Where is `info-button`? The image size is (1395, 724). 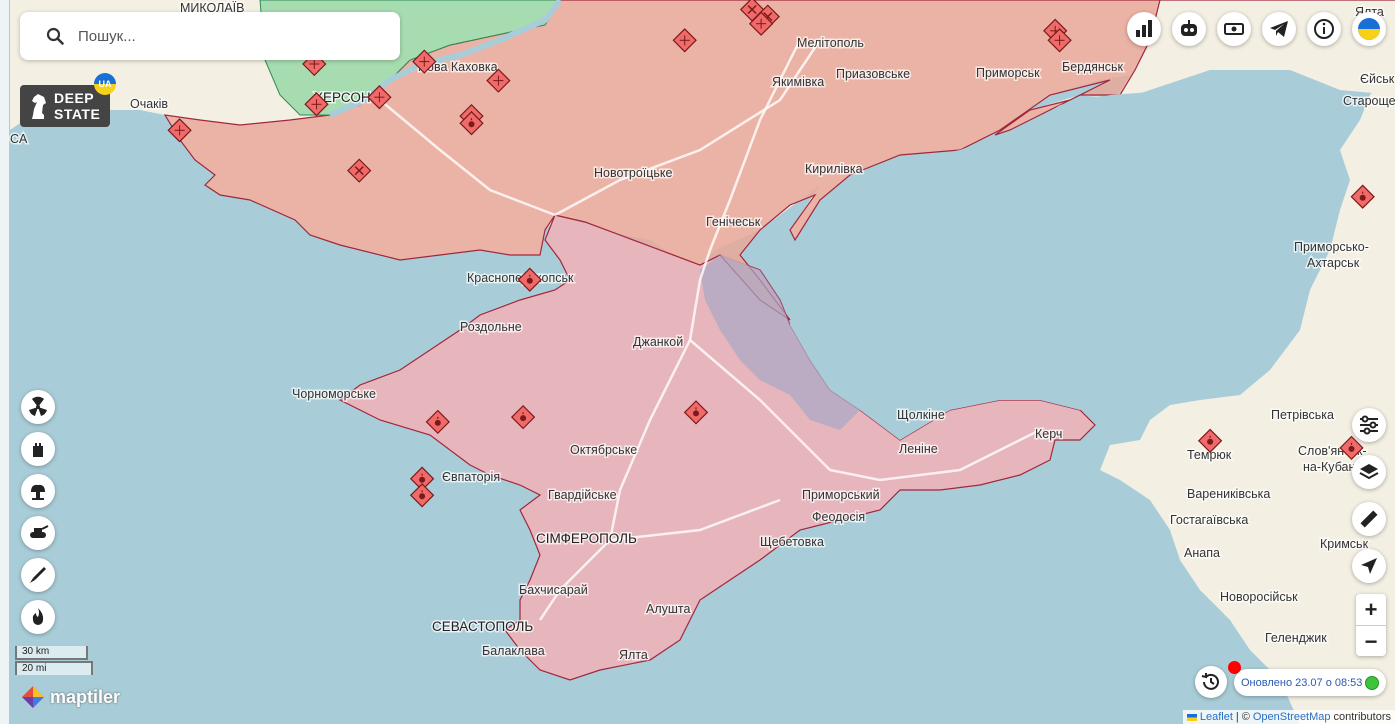
info-button is located at coordinates (1324, 29).